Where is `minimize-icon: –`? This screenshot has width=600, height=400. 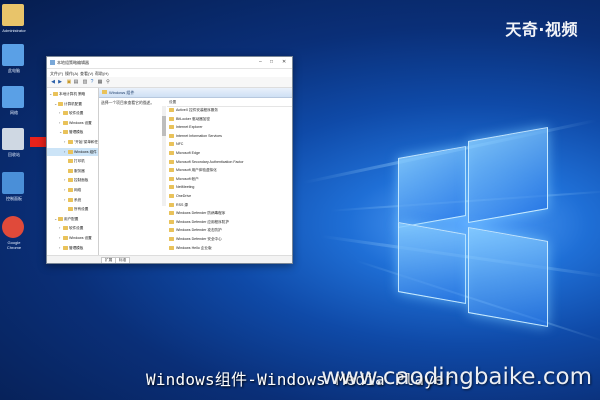 minimize-icon: – is located at coordinates (260, 62).